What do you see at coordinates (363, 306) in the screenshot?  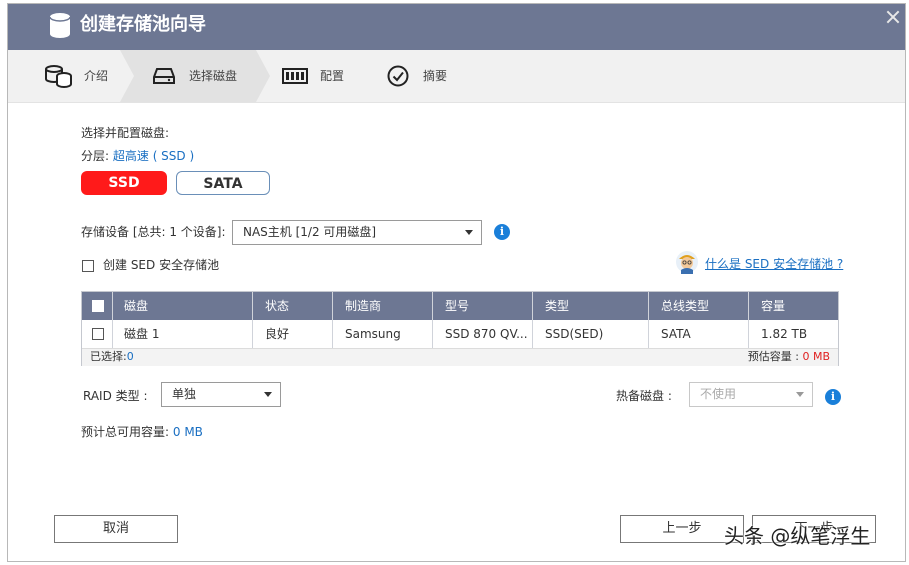 I see `col-vendor: 制造商` at bounding box center [363, 306].